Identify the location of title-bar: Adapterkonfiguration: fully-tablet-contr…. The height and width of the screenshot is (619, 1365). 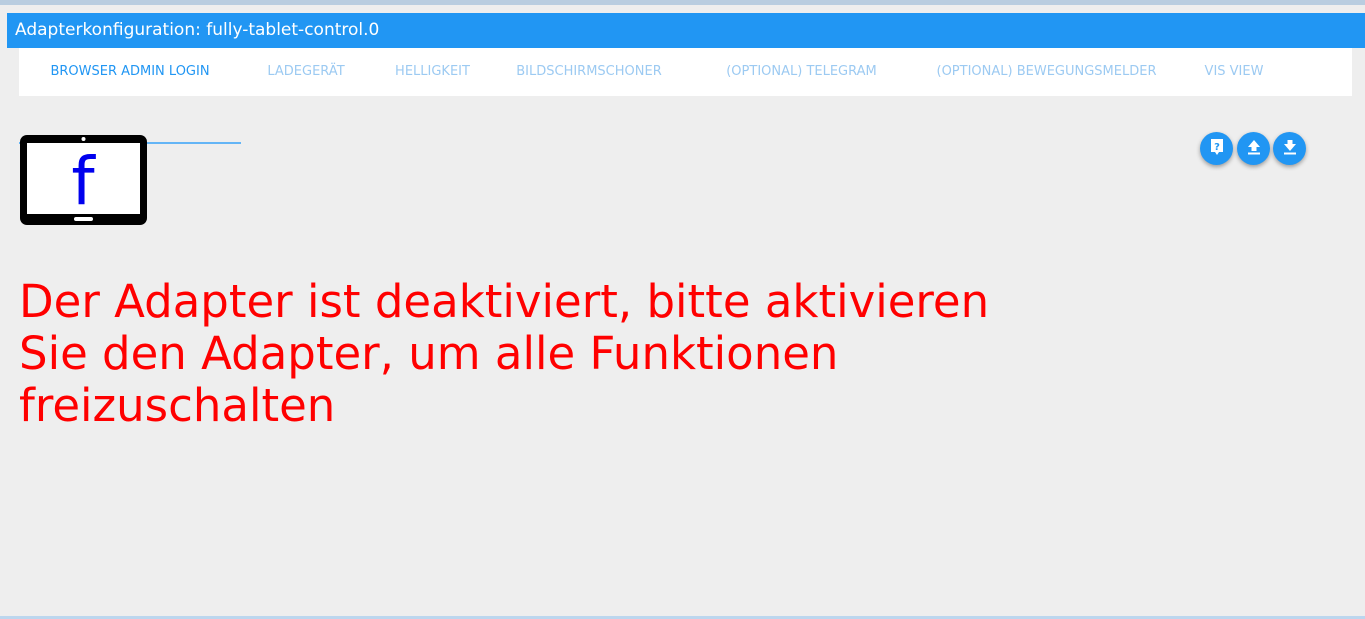
(686, 30).